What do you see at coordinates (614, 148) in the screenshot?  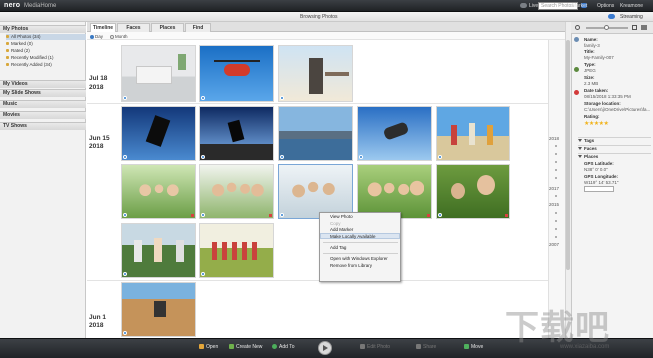 I see `faces-section: Faces` at bounding box center [614, 148].